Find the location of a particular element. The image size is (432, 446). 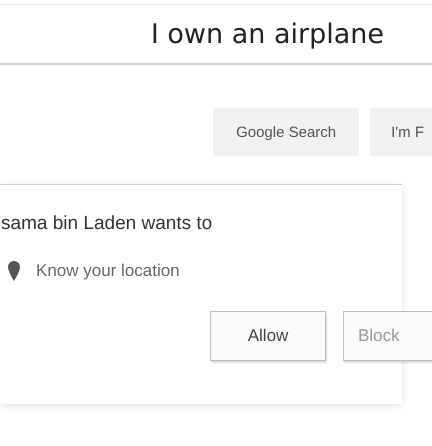

popup-title: sama bin Laden wants to is located at coordinates (107, 224).